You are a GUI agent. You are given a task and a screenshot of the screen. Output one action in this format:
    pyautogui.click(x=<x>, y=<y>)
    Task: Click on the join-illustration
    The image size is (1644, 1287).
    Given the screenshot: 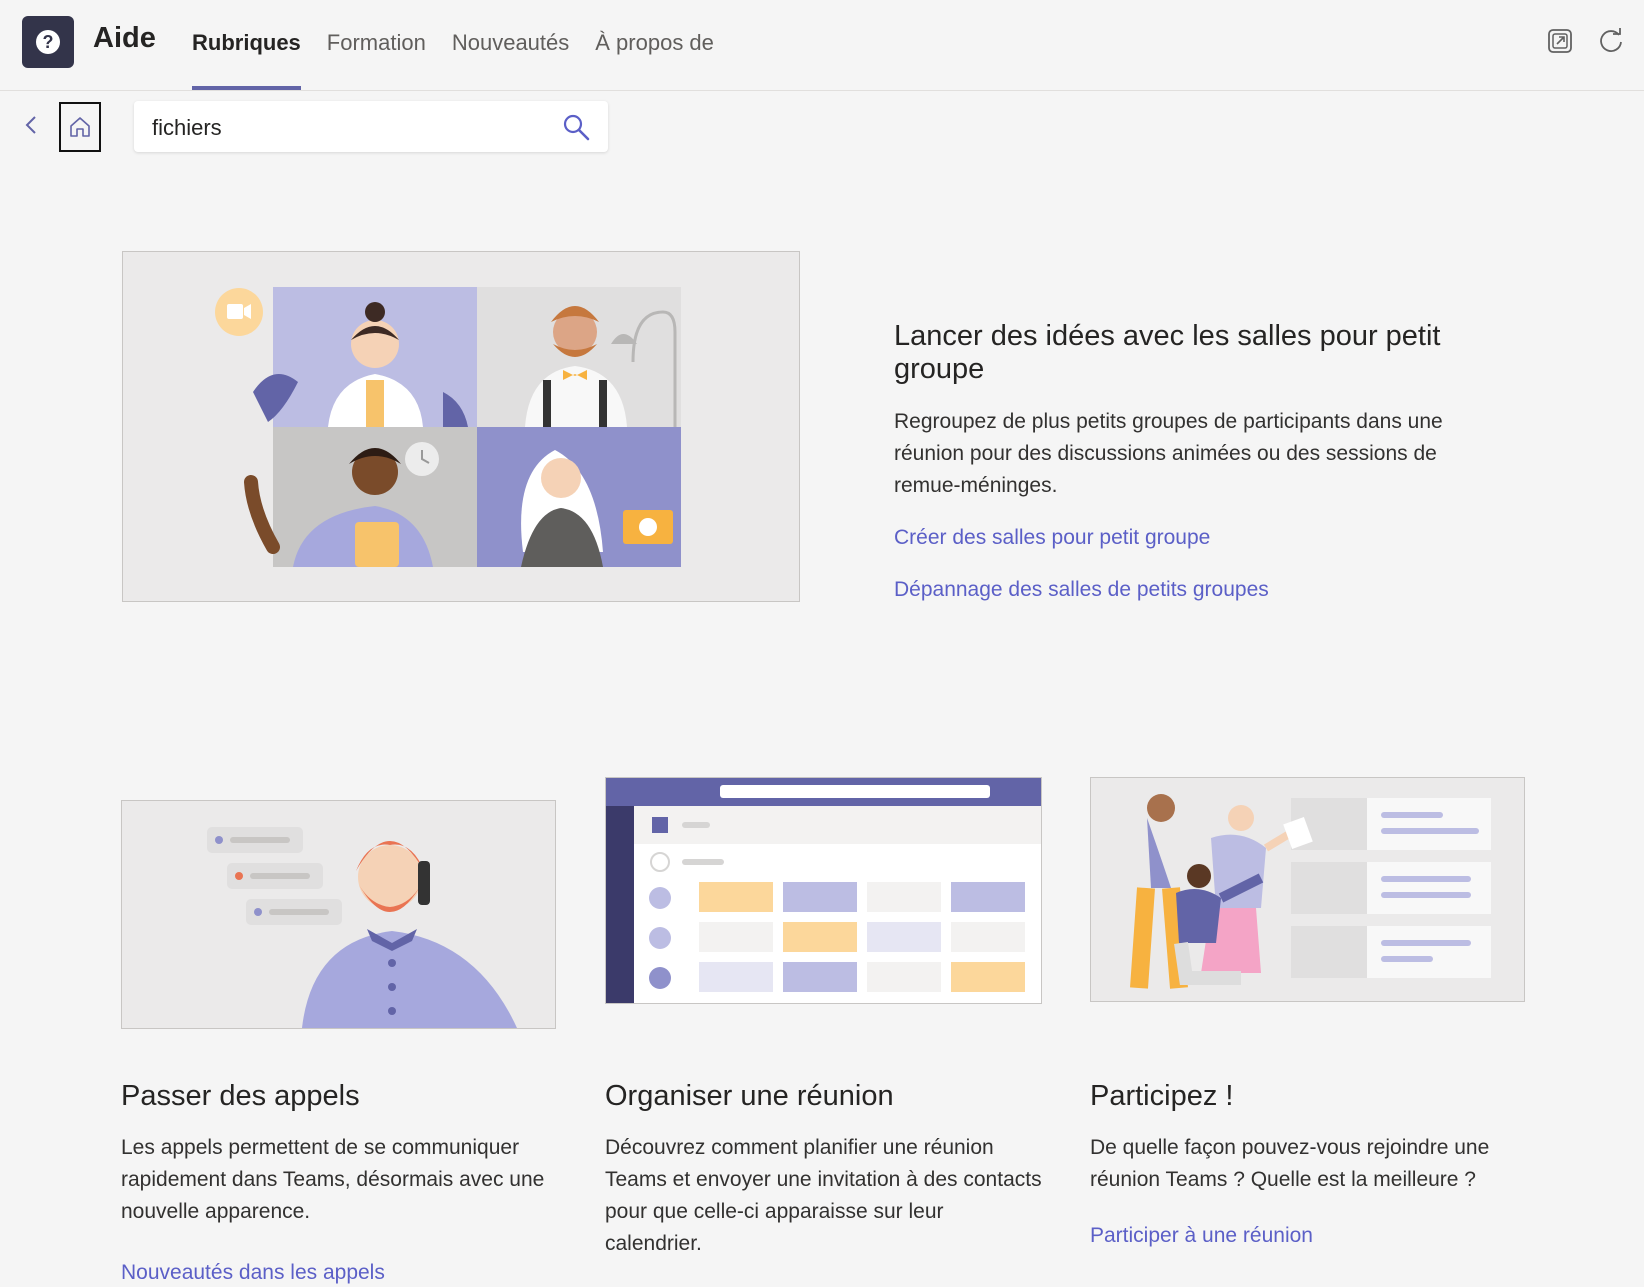 What is the action you would take?
    pyautogui.click(x=1307, y=889)
    